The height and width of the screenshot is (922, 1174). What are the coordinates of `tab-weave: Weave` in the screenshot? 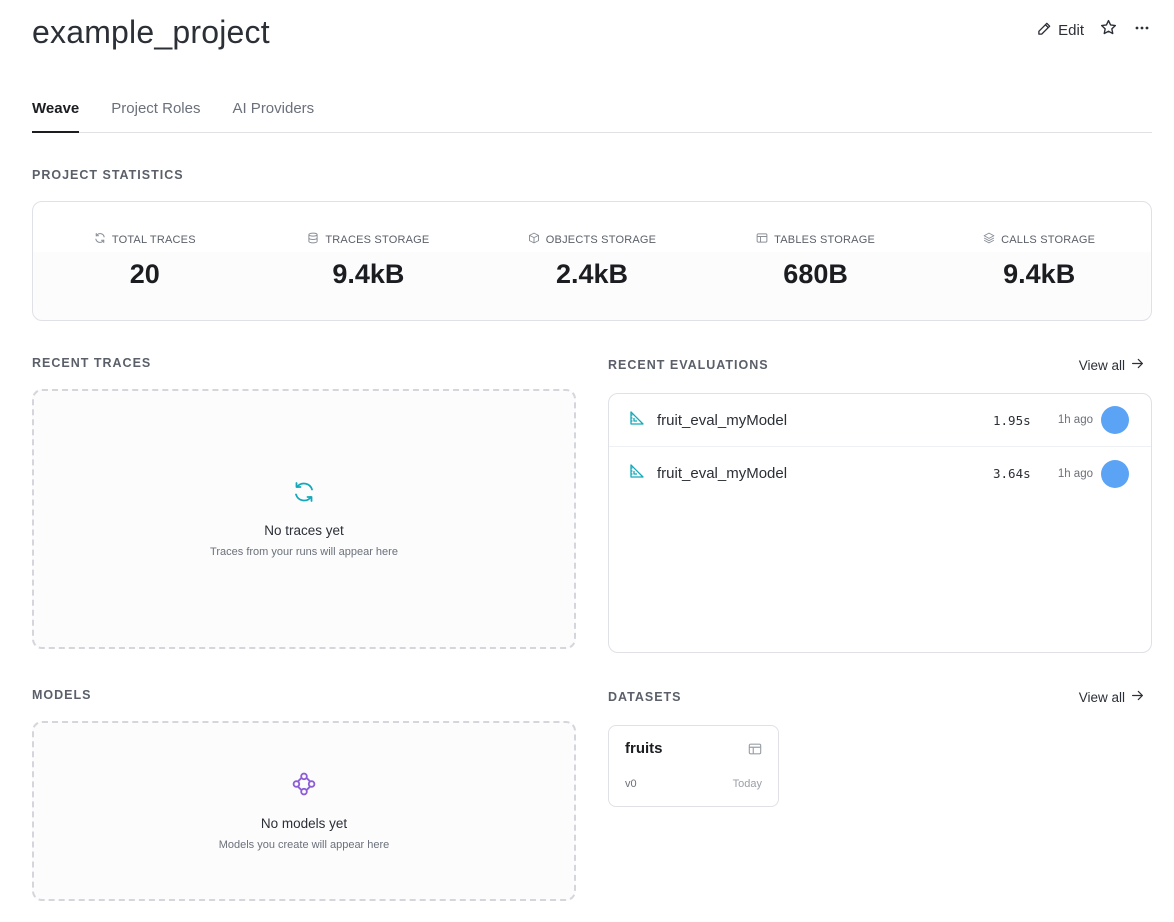 It's located at (56, 116).